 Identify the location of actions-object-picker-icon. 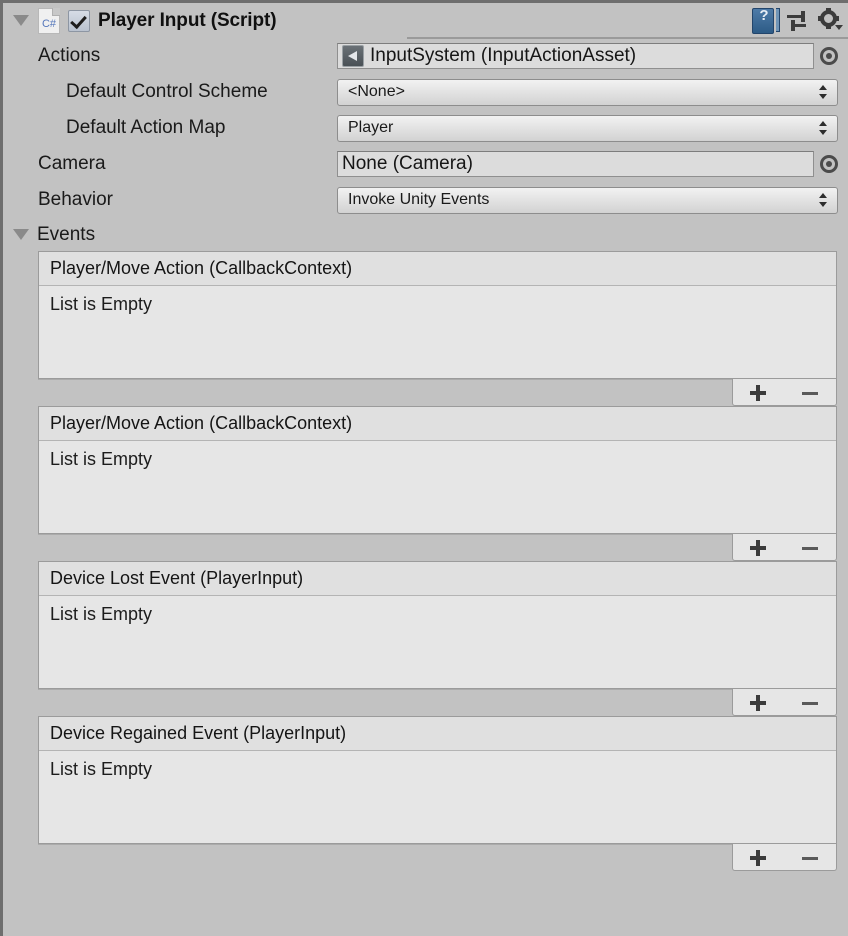
(829, 56).